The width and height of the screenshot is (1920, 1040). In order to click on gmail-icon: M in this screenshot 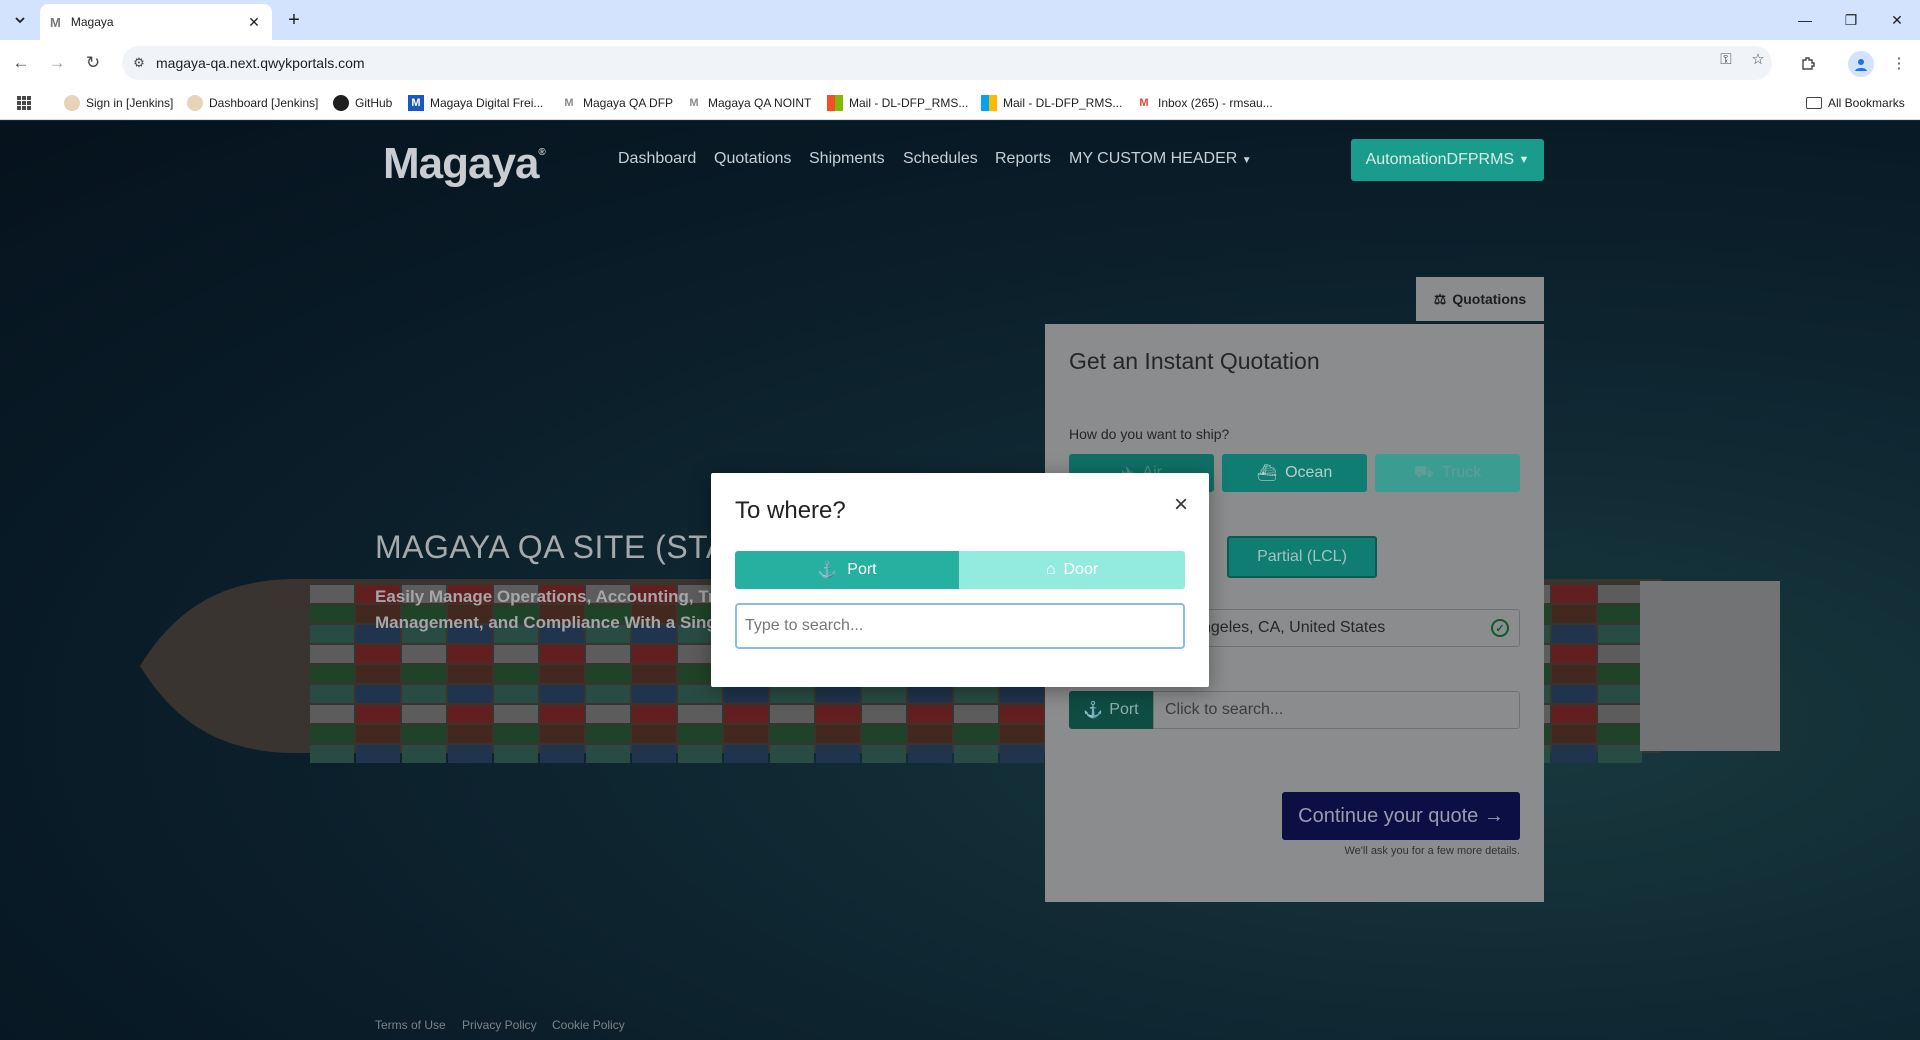, I will do `click(1144, 103)`.